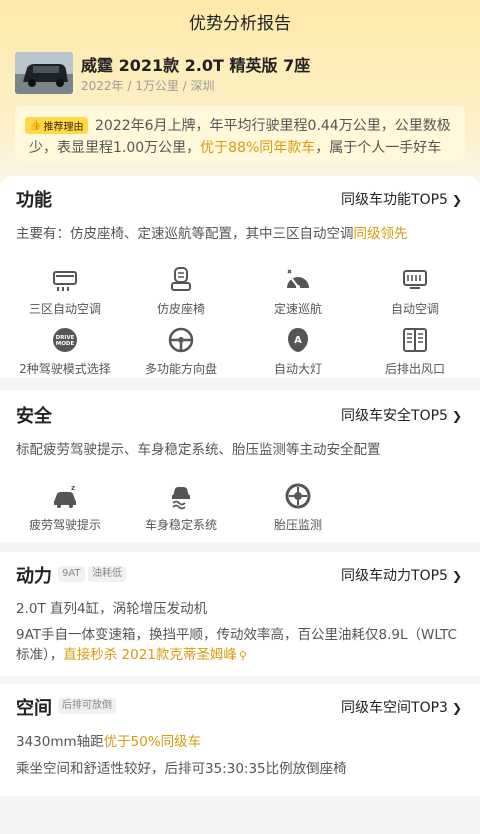 The height and width of the screenshot is (834, 480). I want to click on stability-icon, so click(181, 496).